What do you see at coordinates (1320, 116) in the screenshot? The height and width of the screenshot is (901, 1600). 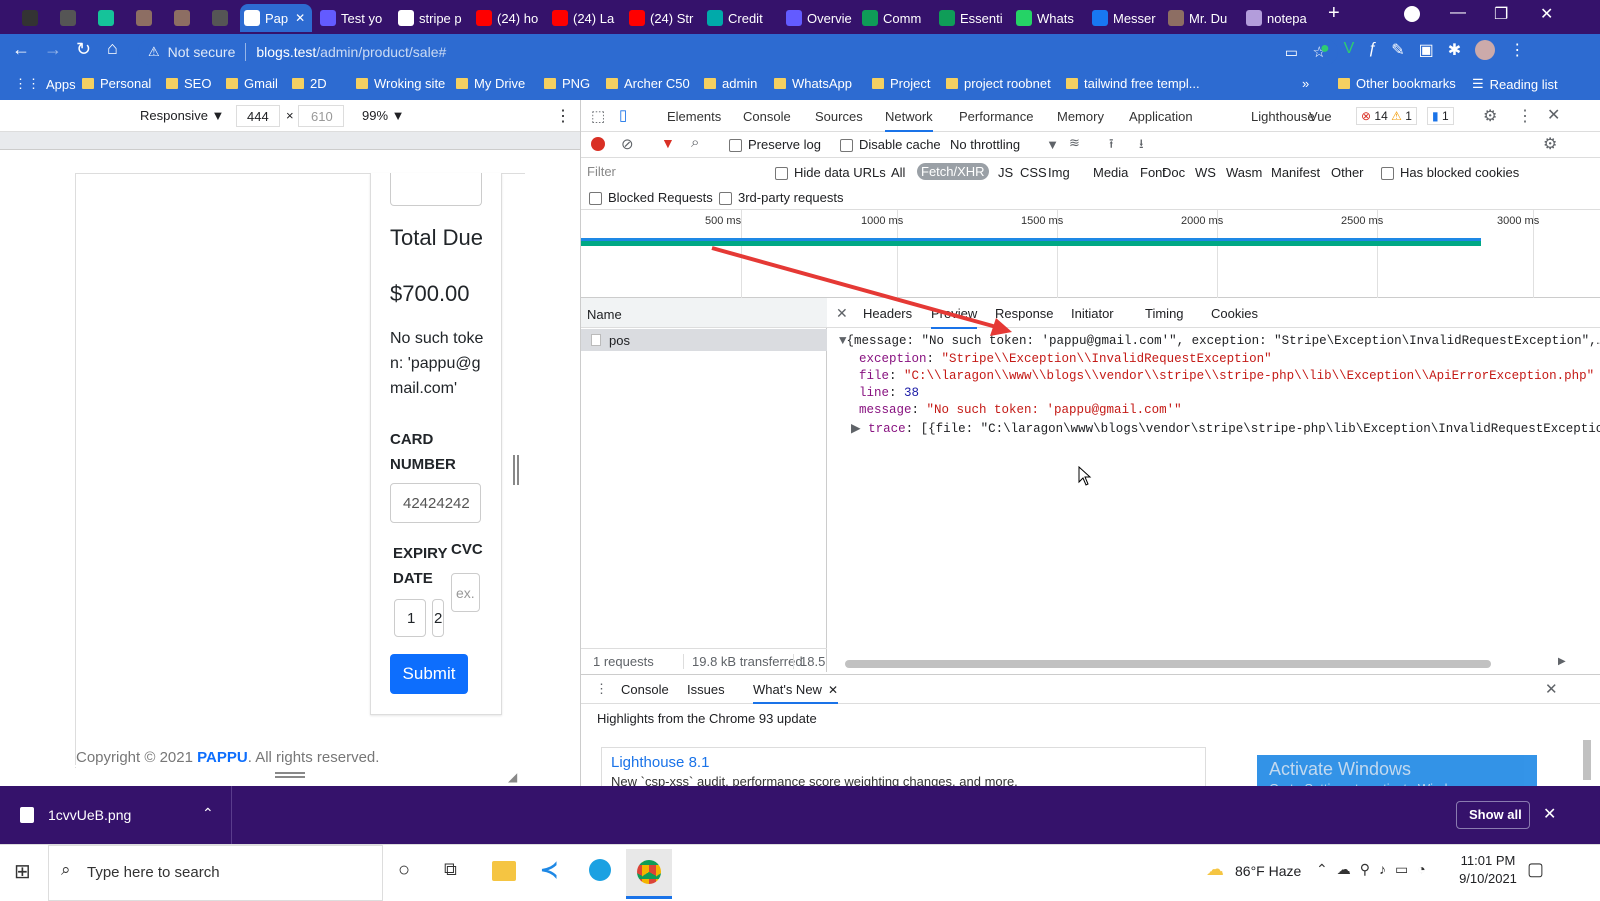 I see `devtools-tab-vue: Vue` at bounding box center [1320, 116].